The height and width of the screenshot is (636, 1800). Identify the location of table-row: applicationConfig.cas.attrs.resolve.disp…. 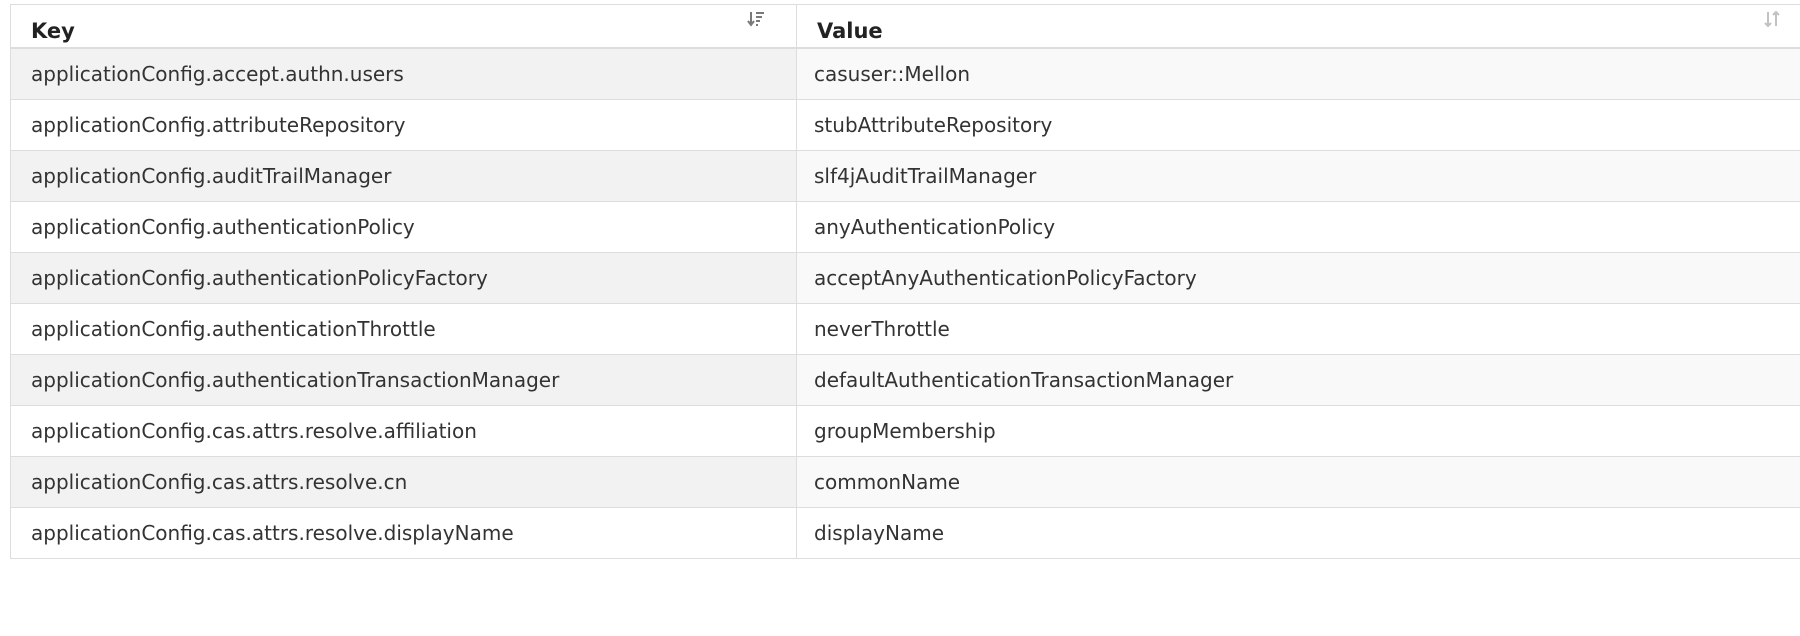
(905, 533).